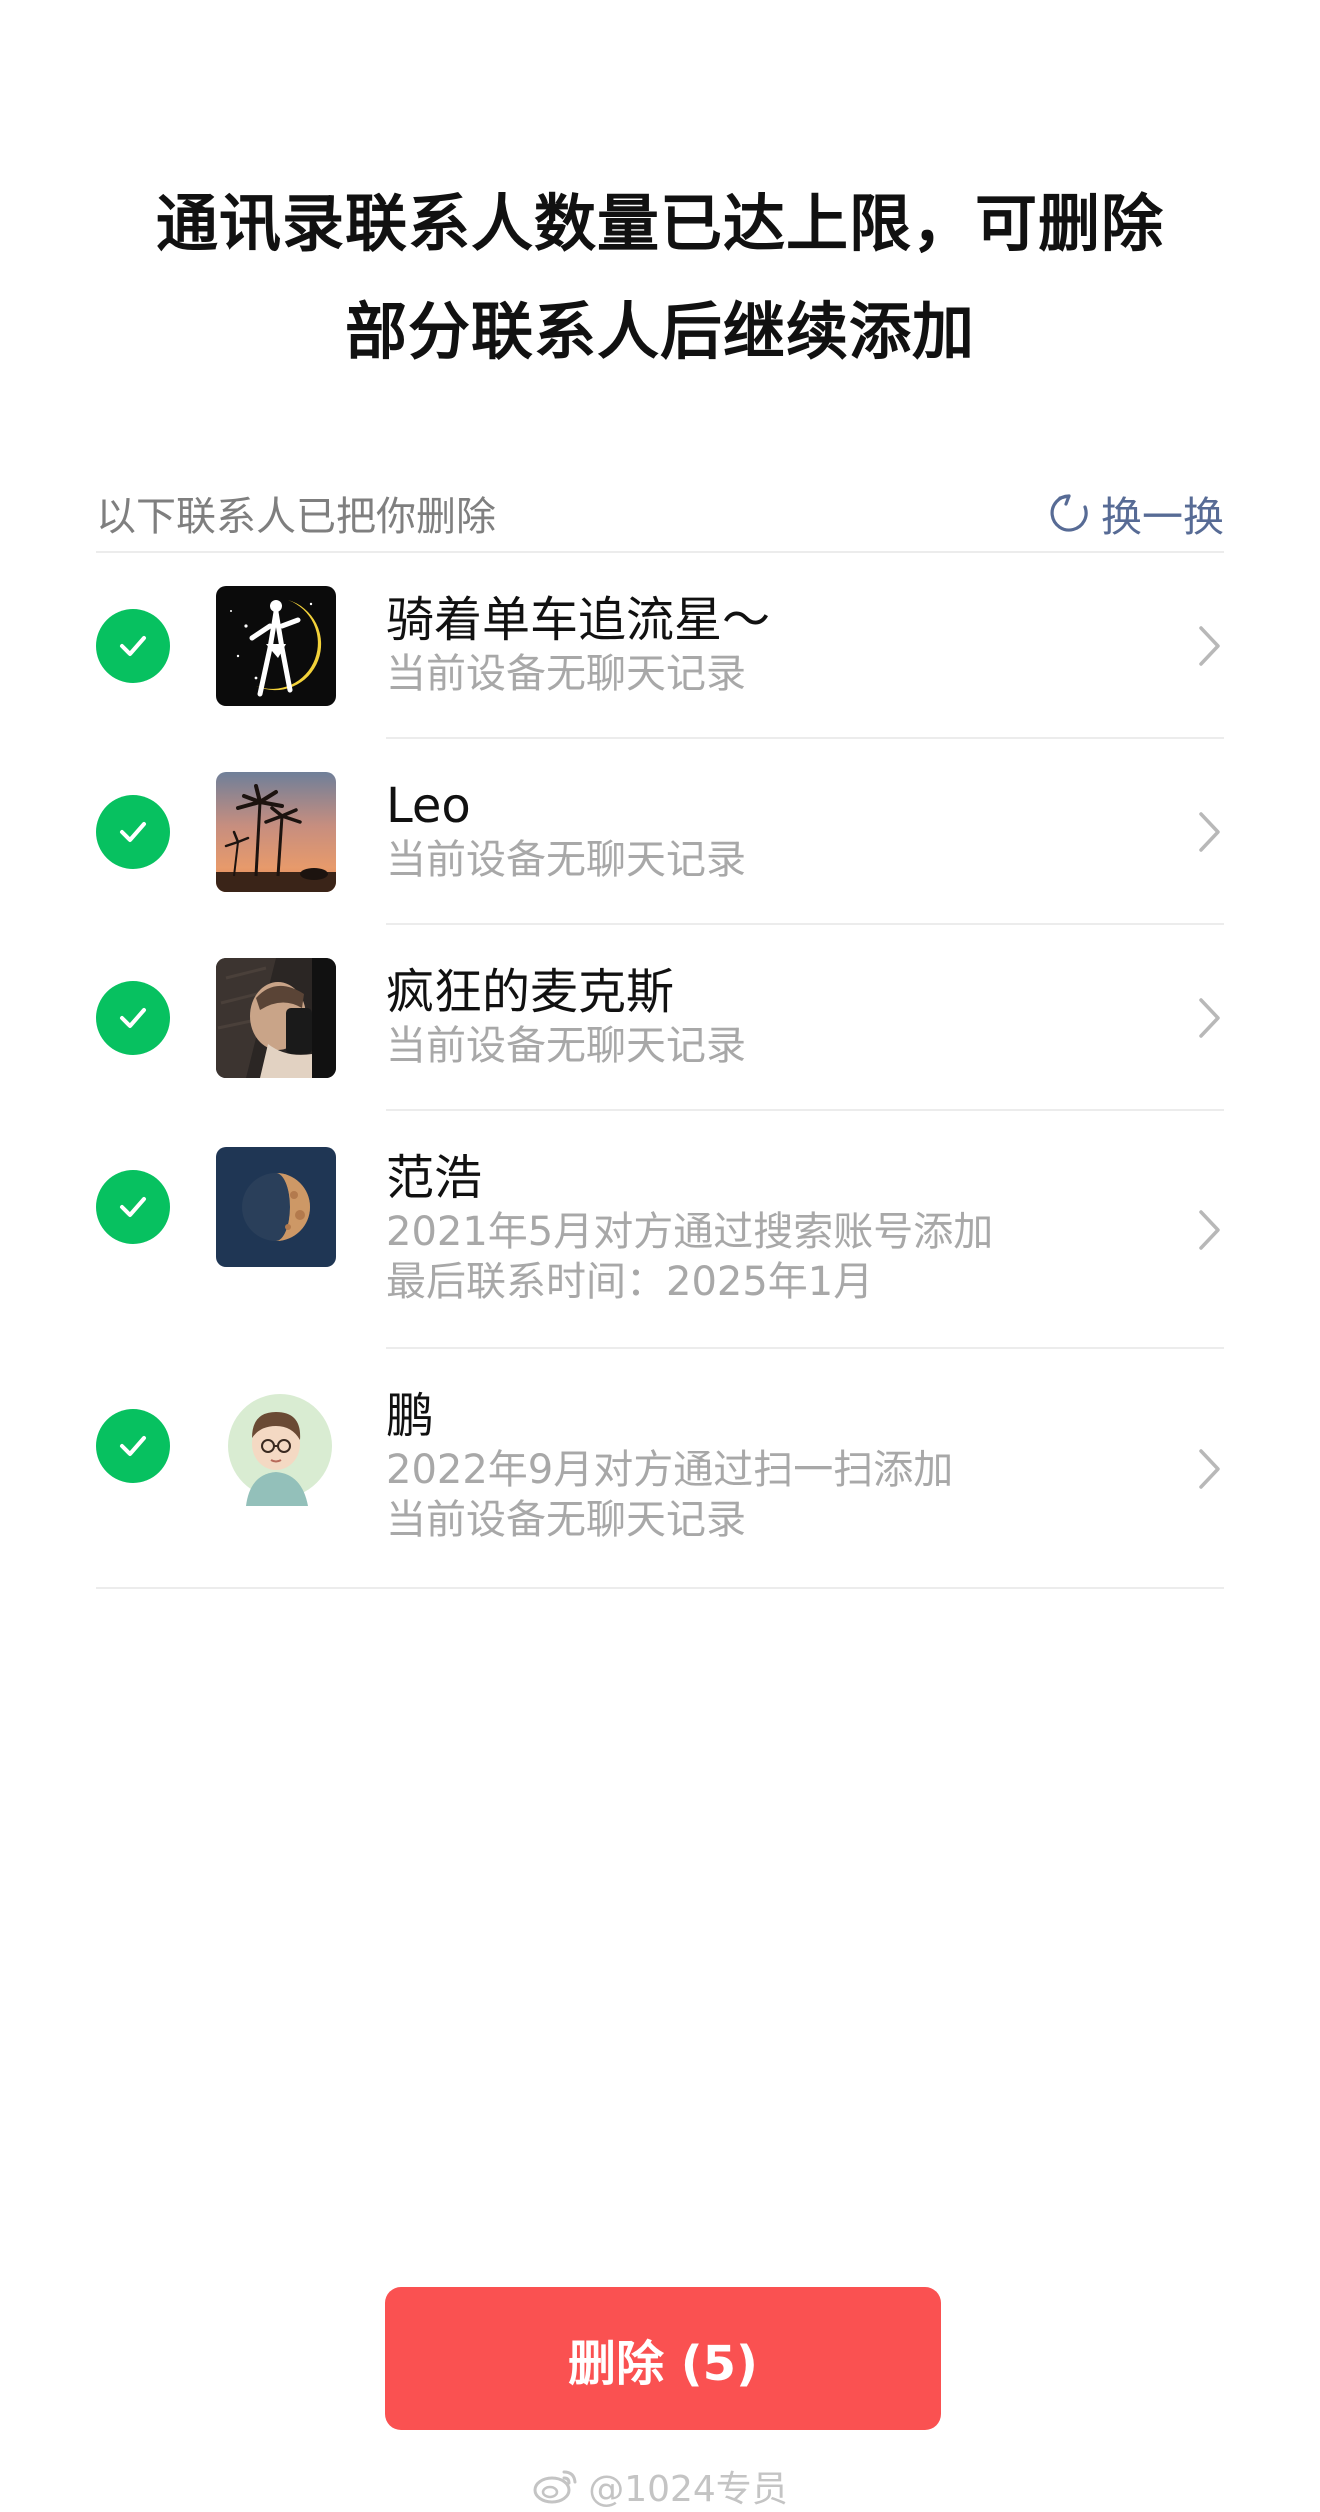 This screenshot has height=2512, width=1320. What do you see at coordinates (410, 1416) in the screenshot?
I see `contact-name: 鹏` at bounding box center [410, 1416].